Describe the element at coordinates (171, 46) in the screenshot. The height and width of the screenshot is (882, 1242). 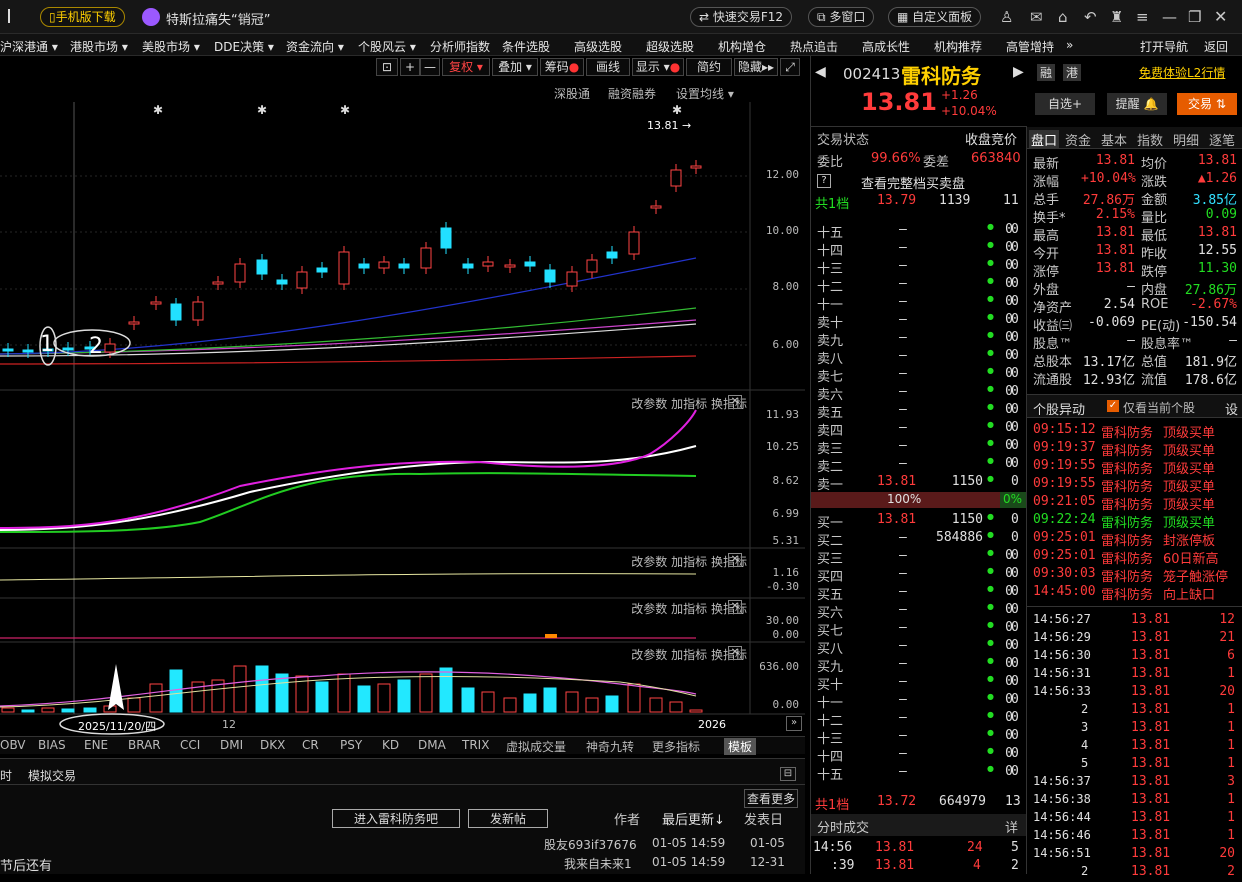
I see `menu-item: 美股市场 ▾` at that location.